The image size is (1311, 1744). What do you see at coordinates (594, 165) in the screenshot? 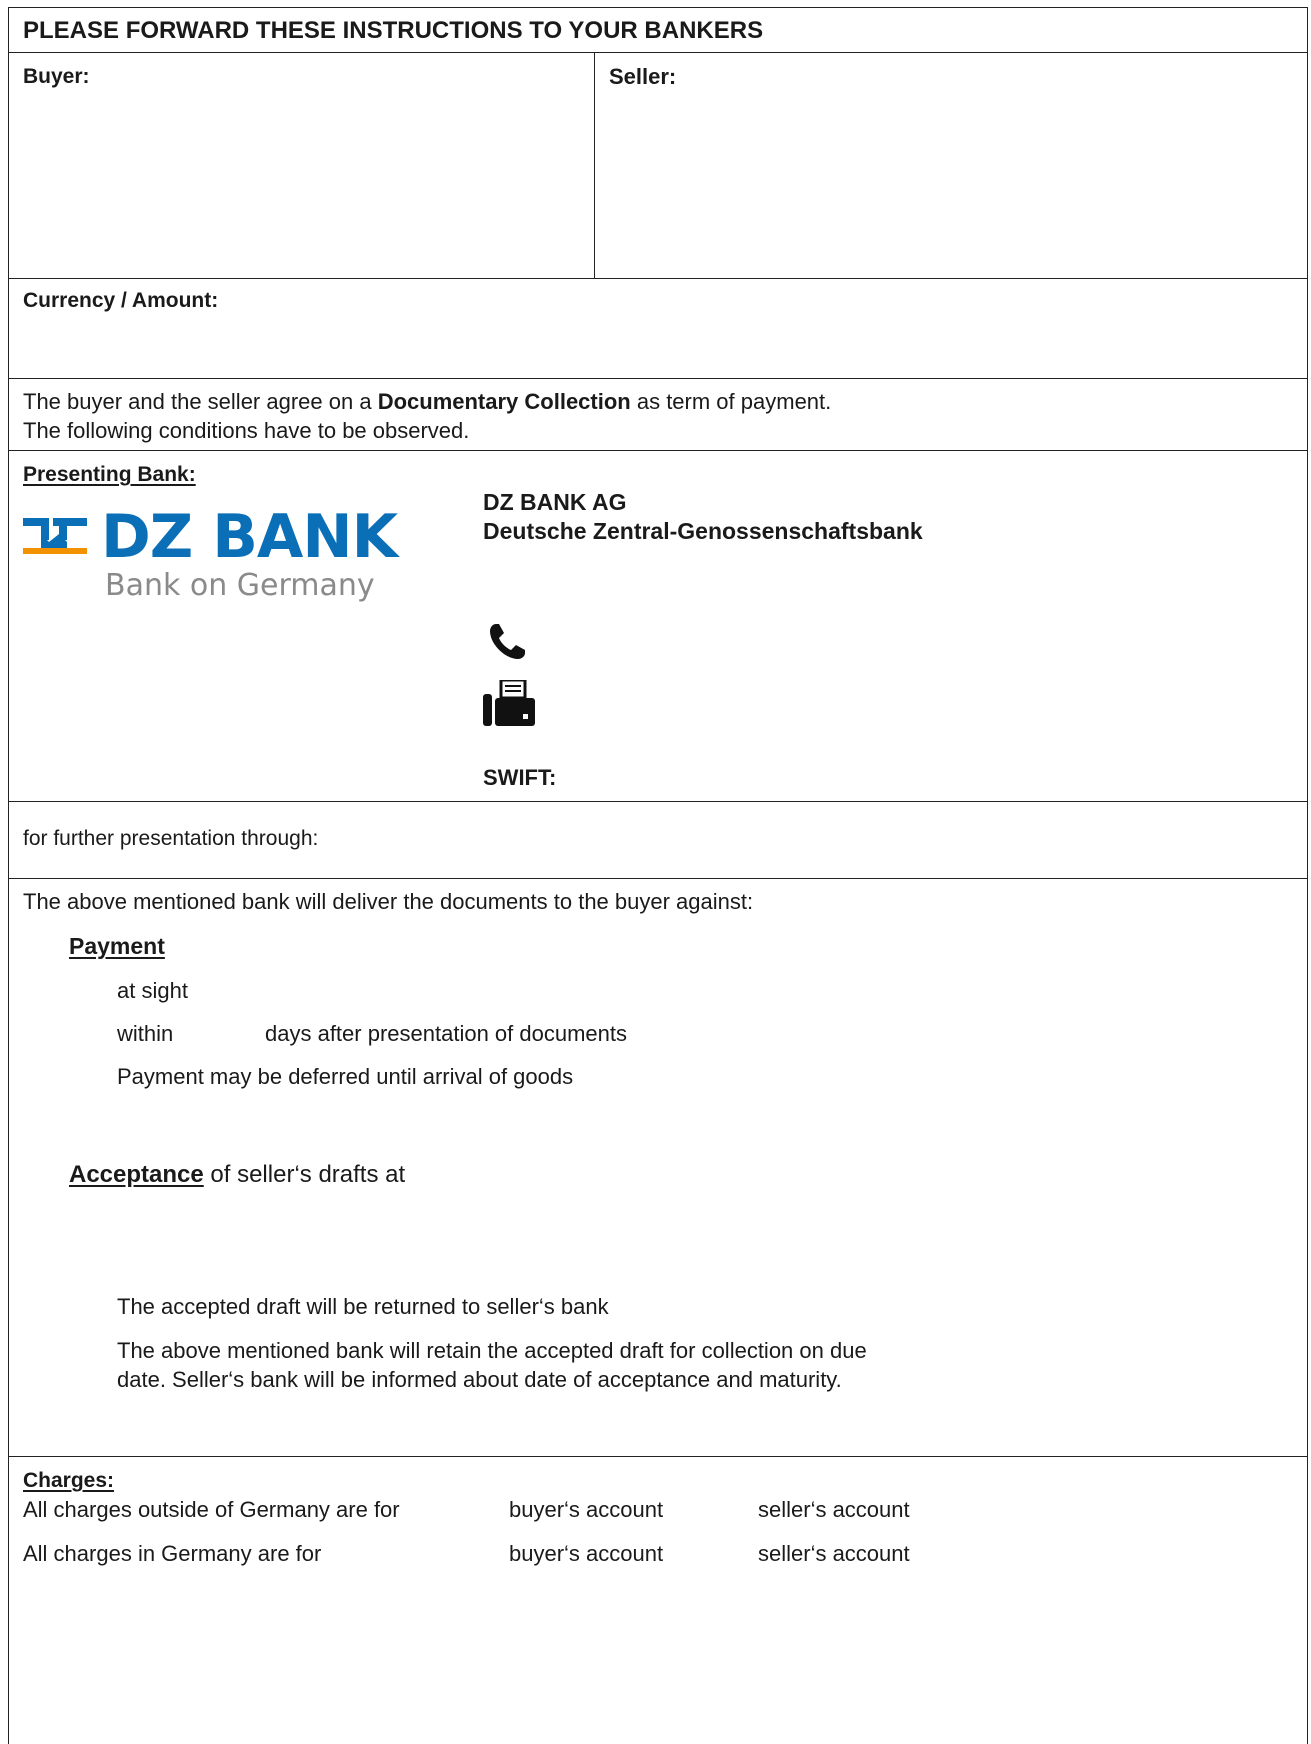
I see `column-divider` at bounding box center [594, 165].